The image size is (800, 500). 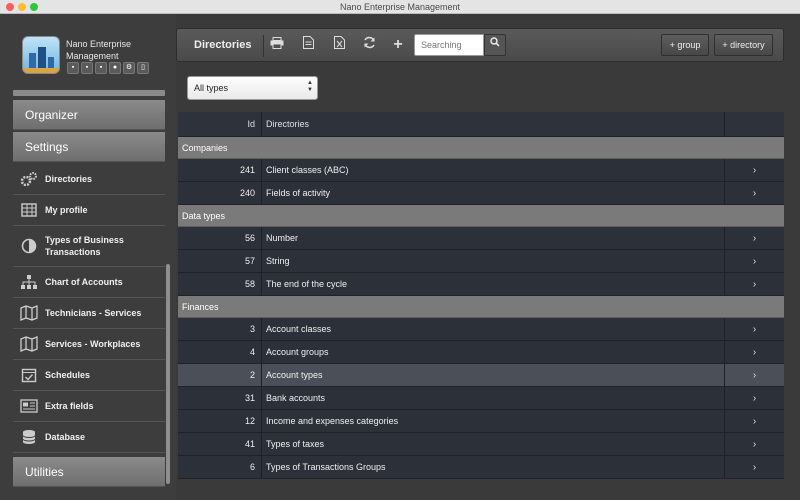 I want to click on gears-icon, so click(x=29, y=179).